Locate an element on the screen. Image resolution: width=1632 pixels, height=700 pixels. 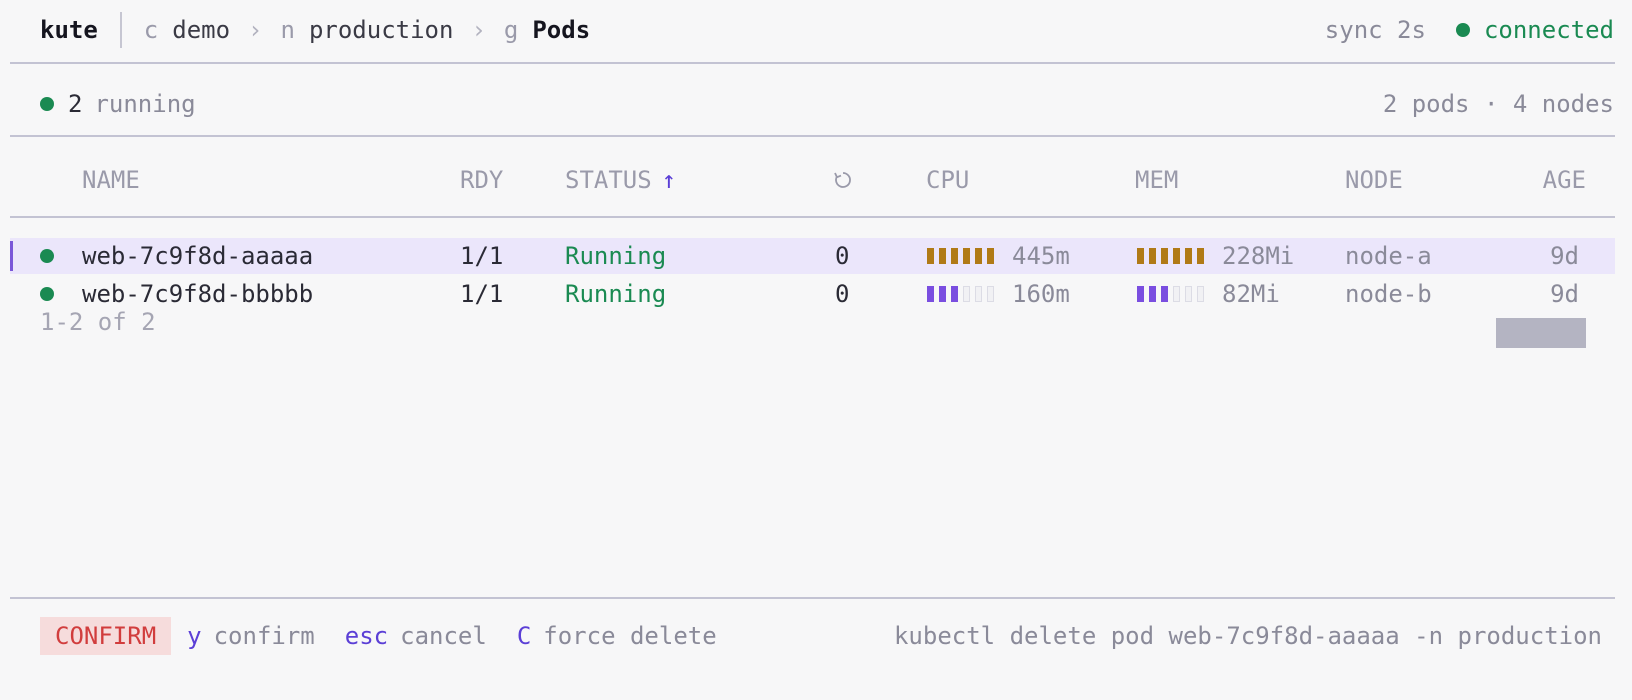
mode-badge: CONFIRM is located at coordinates (106, 636).